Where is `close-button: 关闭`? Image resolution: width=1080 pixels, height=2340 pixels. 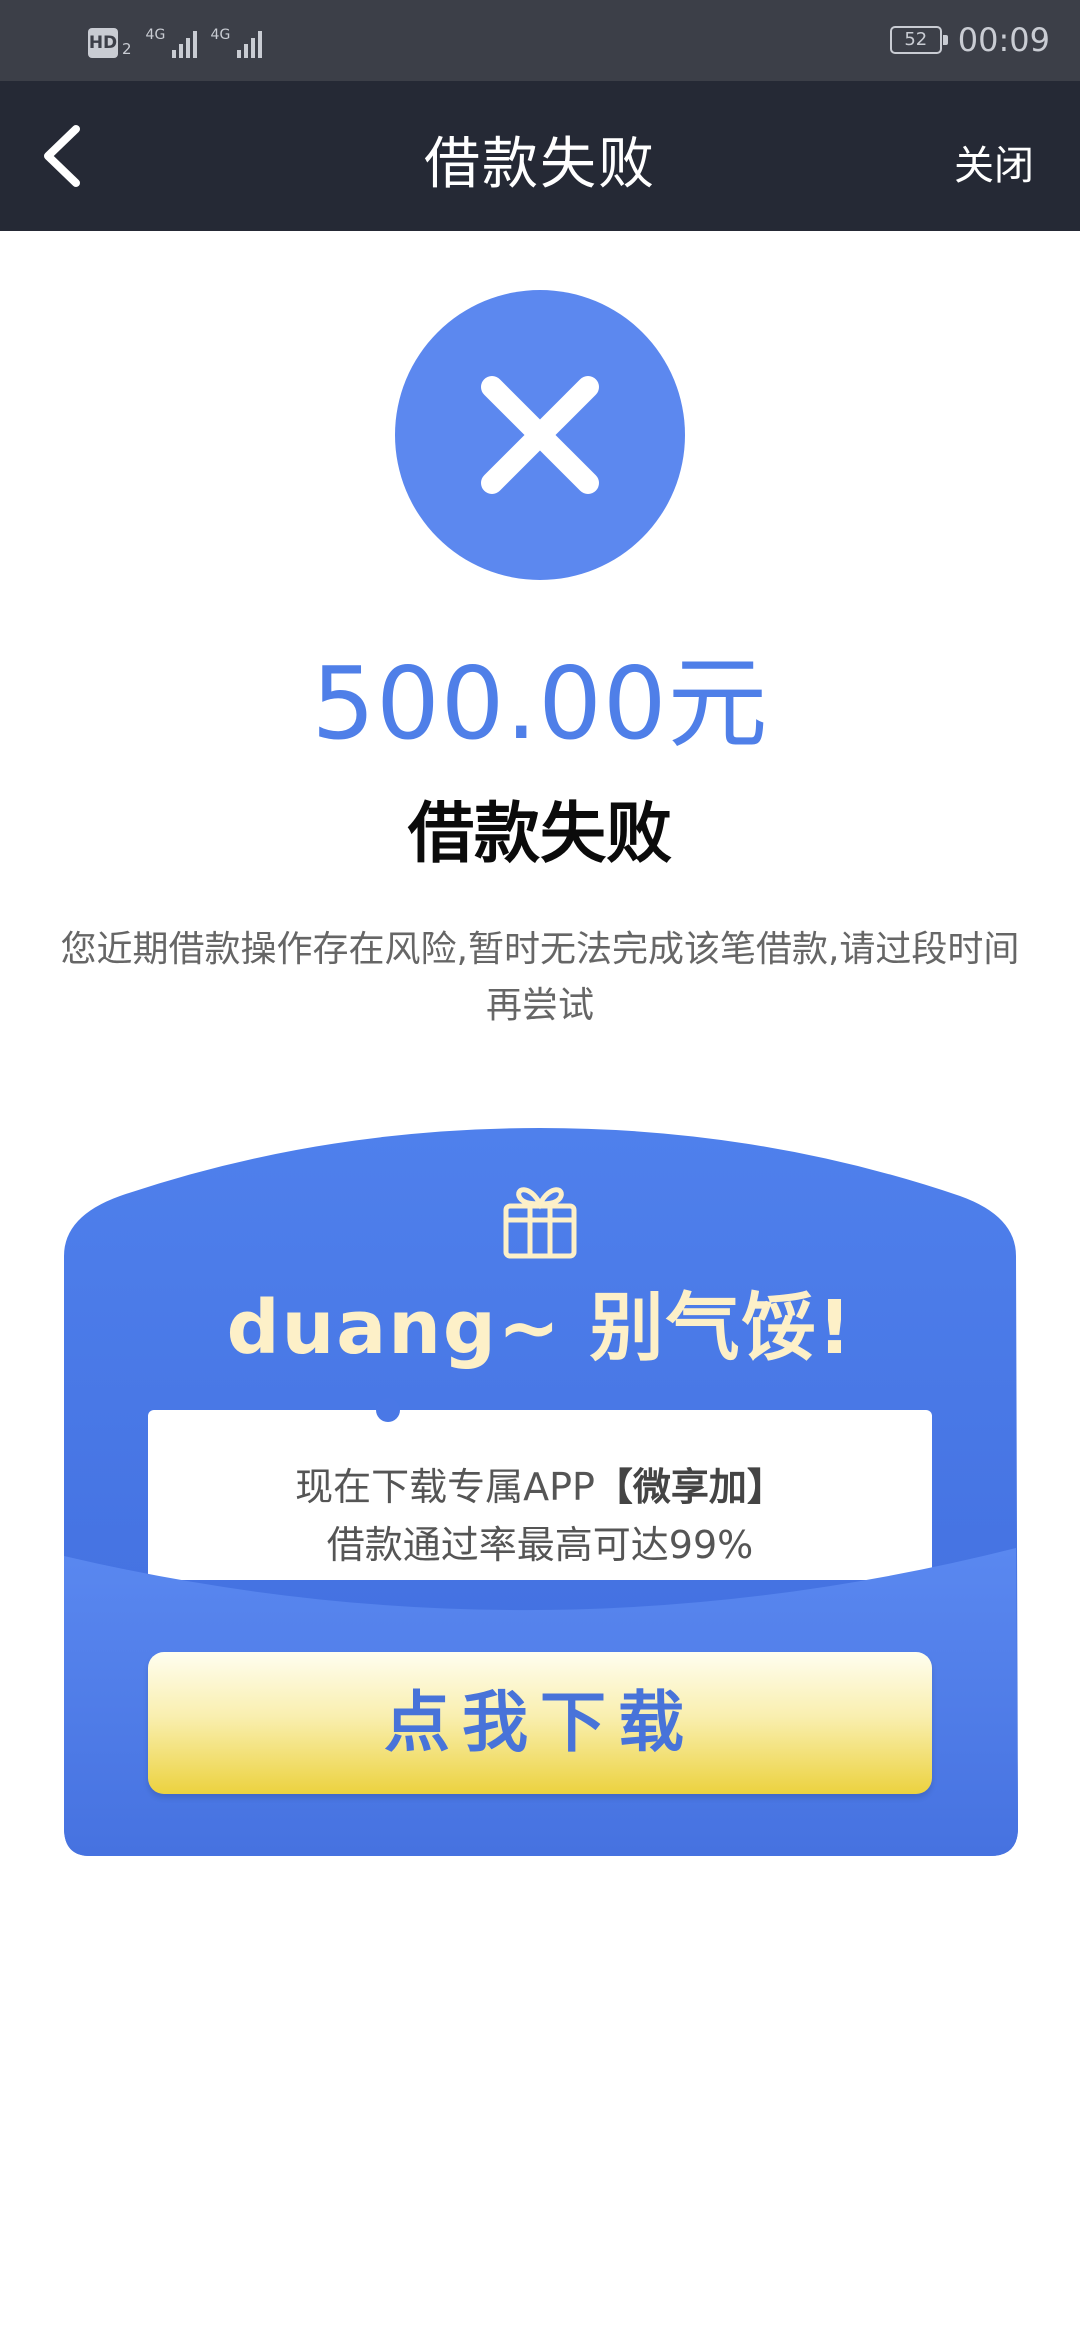 close-button: 关闭 is located at coordinates (994, 162).